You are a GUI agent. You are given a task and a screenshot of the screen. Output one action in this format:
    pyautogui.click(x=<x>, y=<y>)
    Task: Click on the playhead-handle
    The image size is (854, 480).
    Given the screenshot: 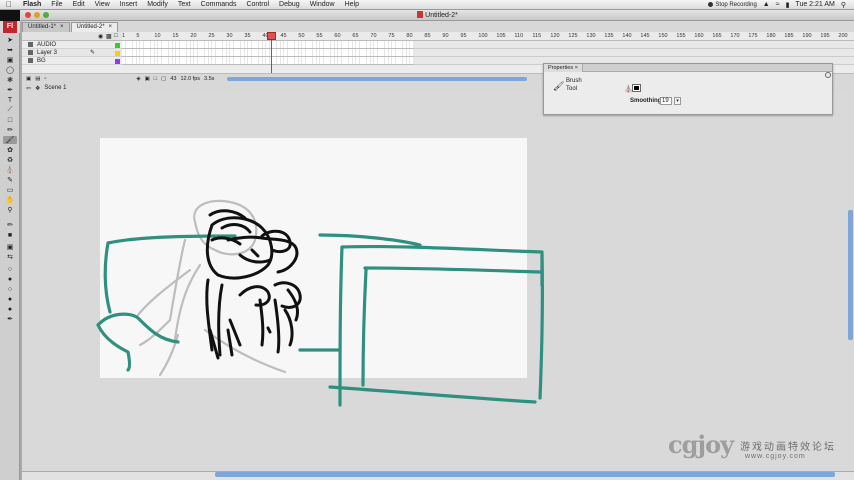 What is the action you would take?
    pyautogui.click(x=271, y=36)
    